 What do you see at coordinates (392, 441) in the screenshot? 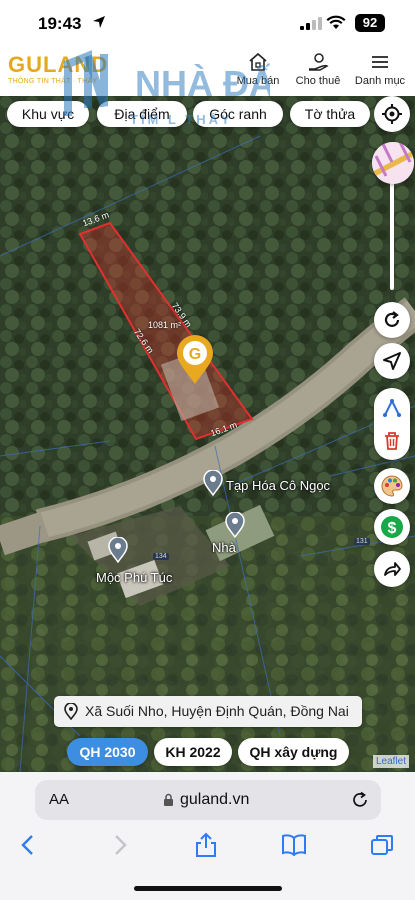
I see `trash-icon` at bounding box center [392, 441].